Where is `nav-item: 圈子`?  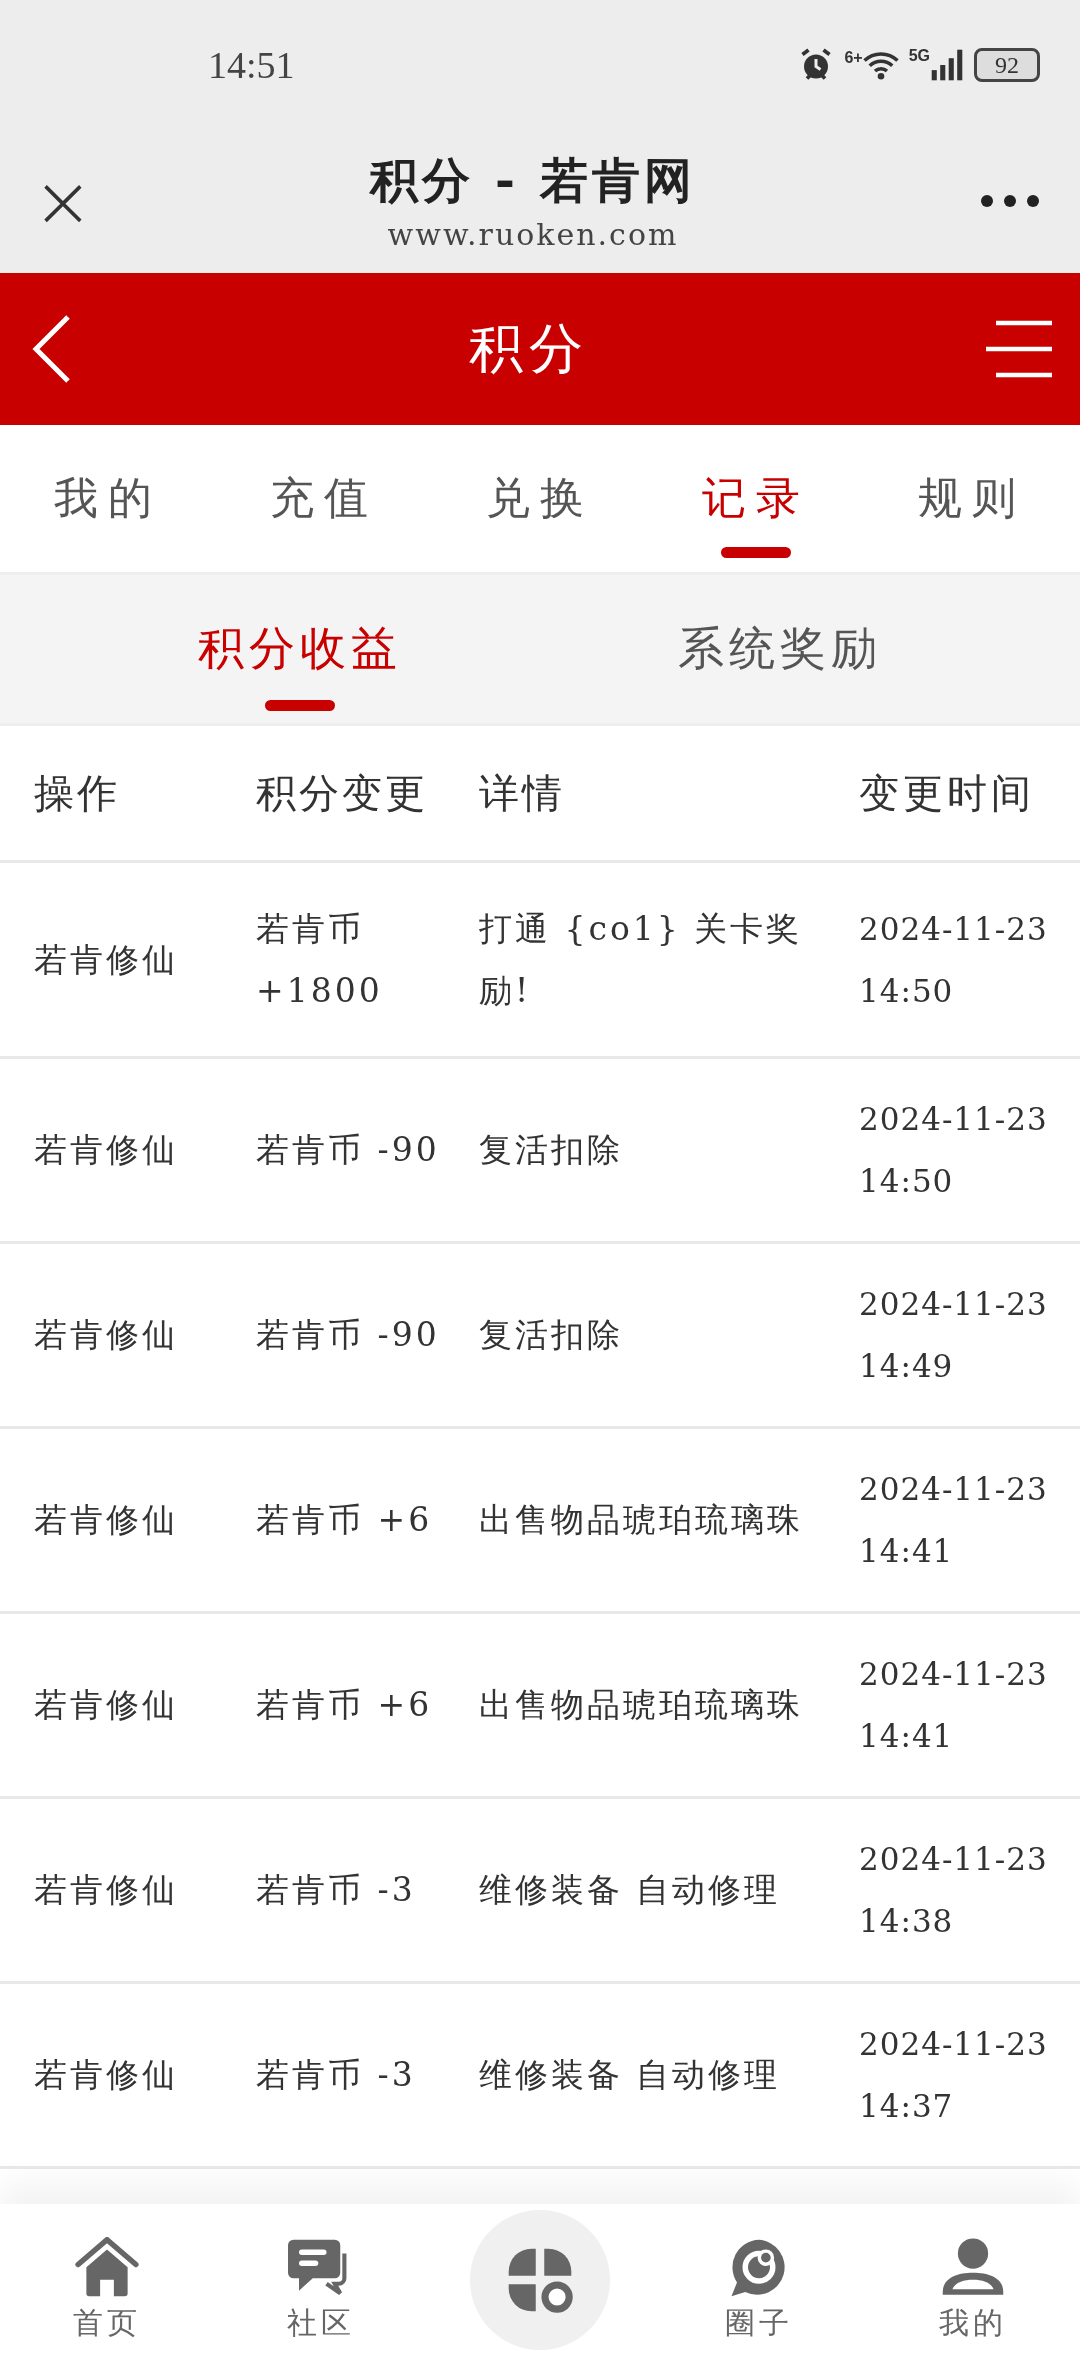 nav-item: 圈子 is located at coordinates (759, 2290).